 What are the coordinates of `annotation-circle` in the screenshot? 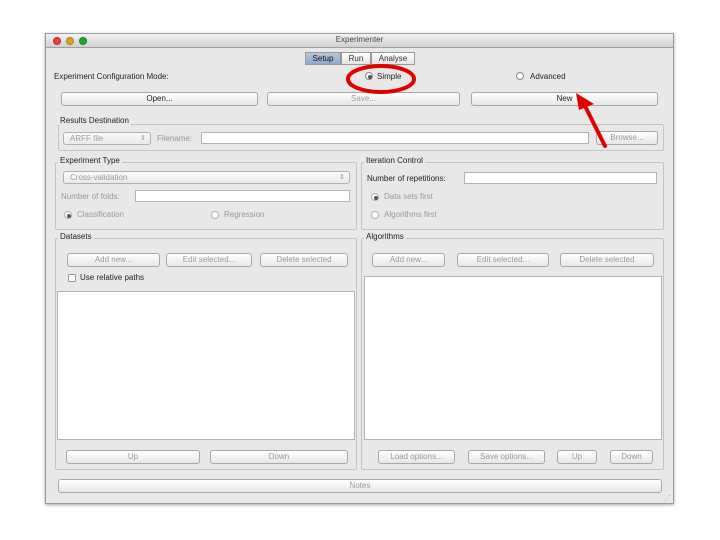 It's located at (381, 79).